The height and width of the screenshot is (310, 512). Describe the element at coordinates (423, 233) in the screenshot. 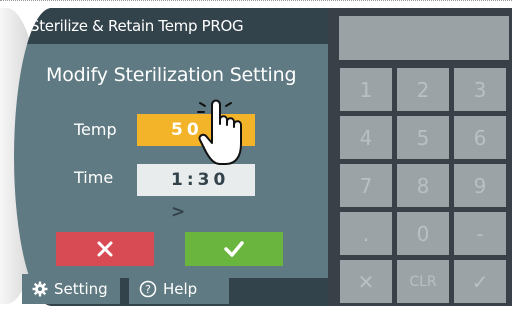

I see `key-0: 0` at that location.